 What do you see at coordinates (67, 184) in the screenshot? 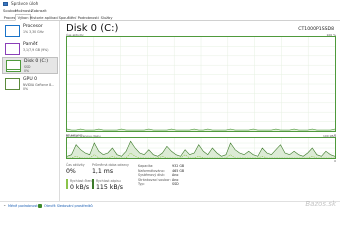
I see `read-speed-indicator` at bounding box center [67, 184].